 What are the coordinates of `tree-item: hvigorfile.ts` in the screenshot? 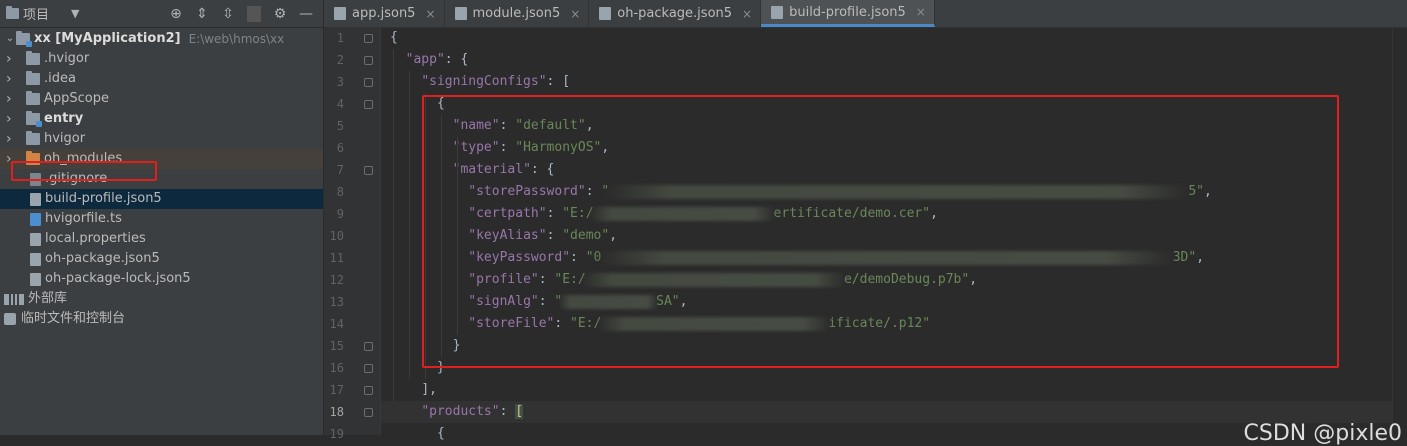 It's located at (161, 219).